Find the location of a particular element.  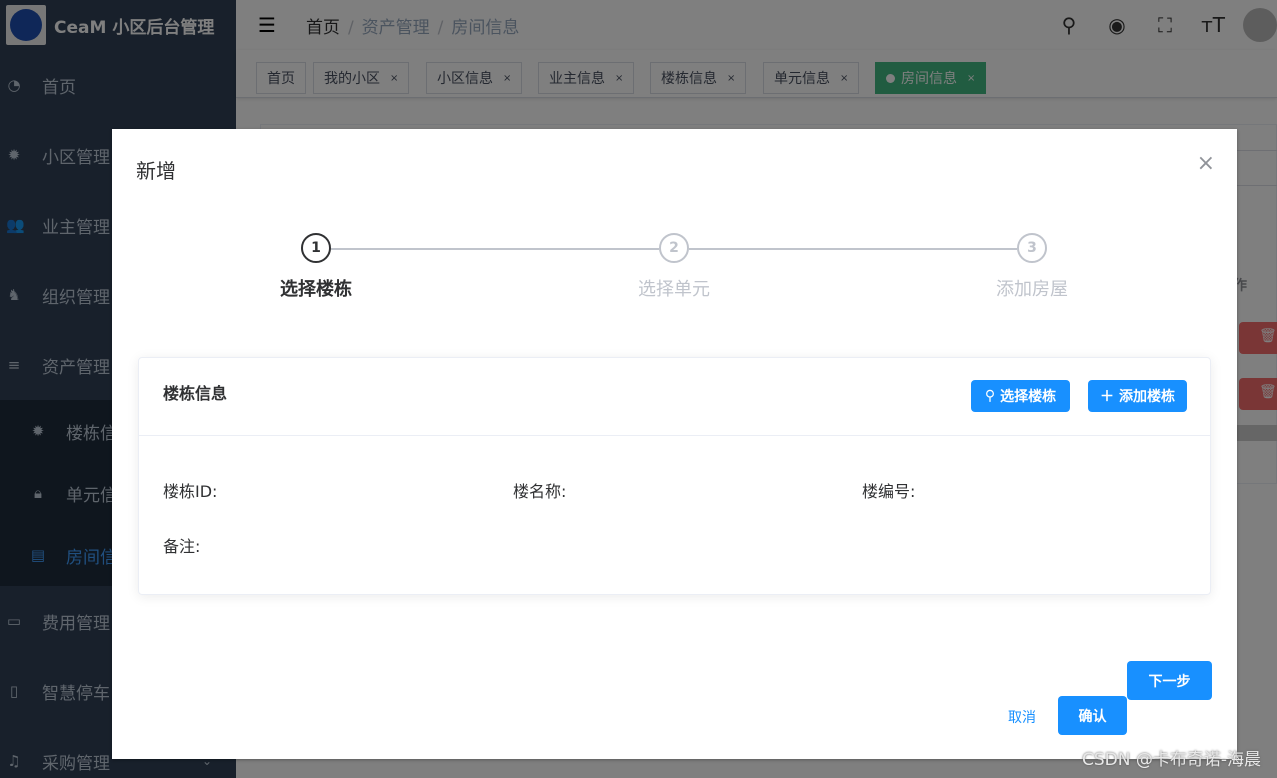

steps: 1 2 3 选择楼栋 选择单元 添加房屋 is located at coordinates (674, 273).